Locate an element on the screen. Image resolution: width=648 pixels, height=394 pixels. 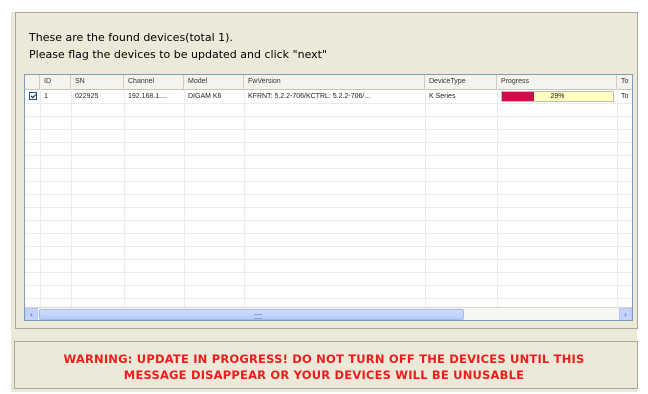
scroll-thumb is located at coordinates (251, 314).